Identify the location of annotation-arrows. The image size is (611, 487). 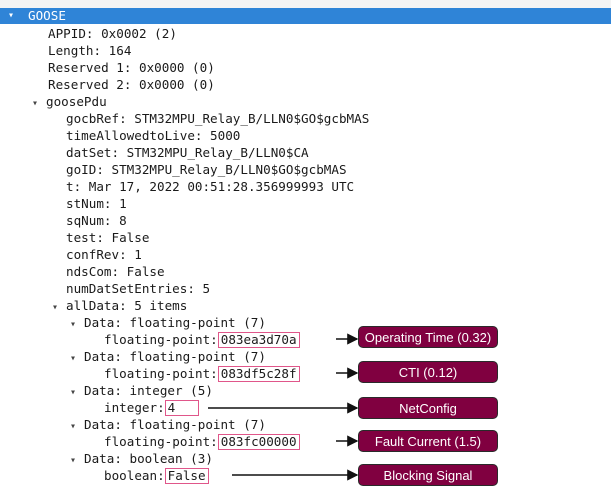
(283, 407).